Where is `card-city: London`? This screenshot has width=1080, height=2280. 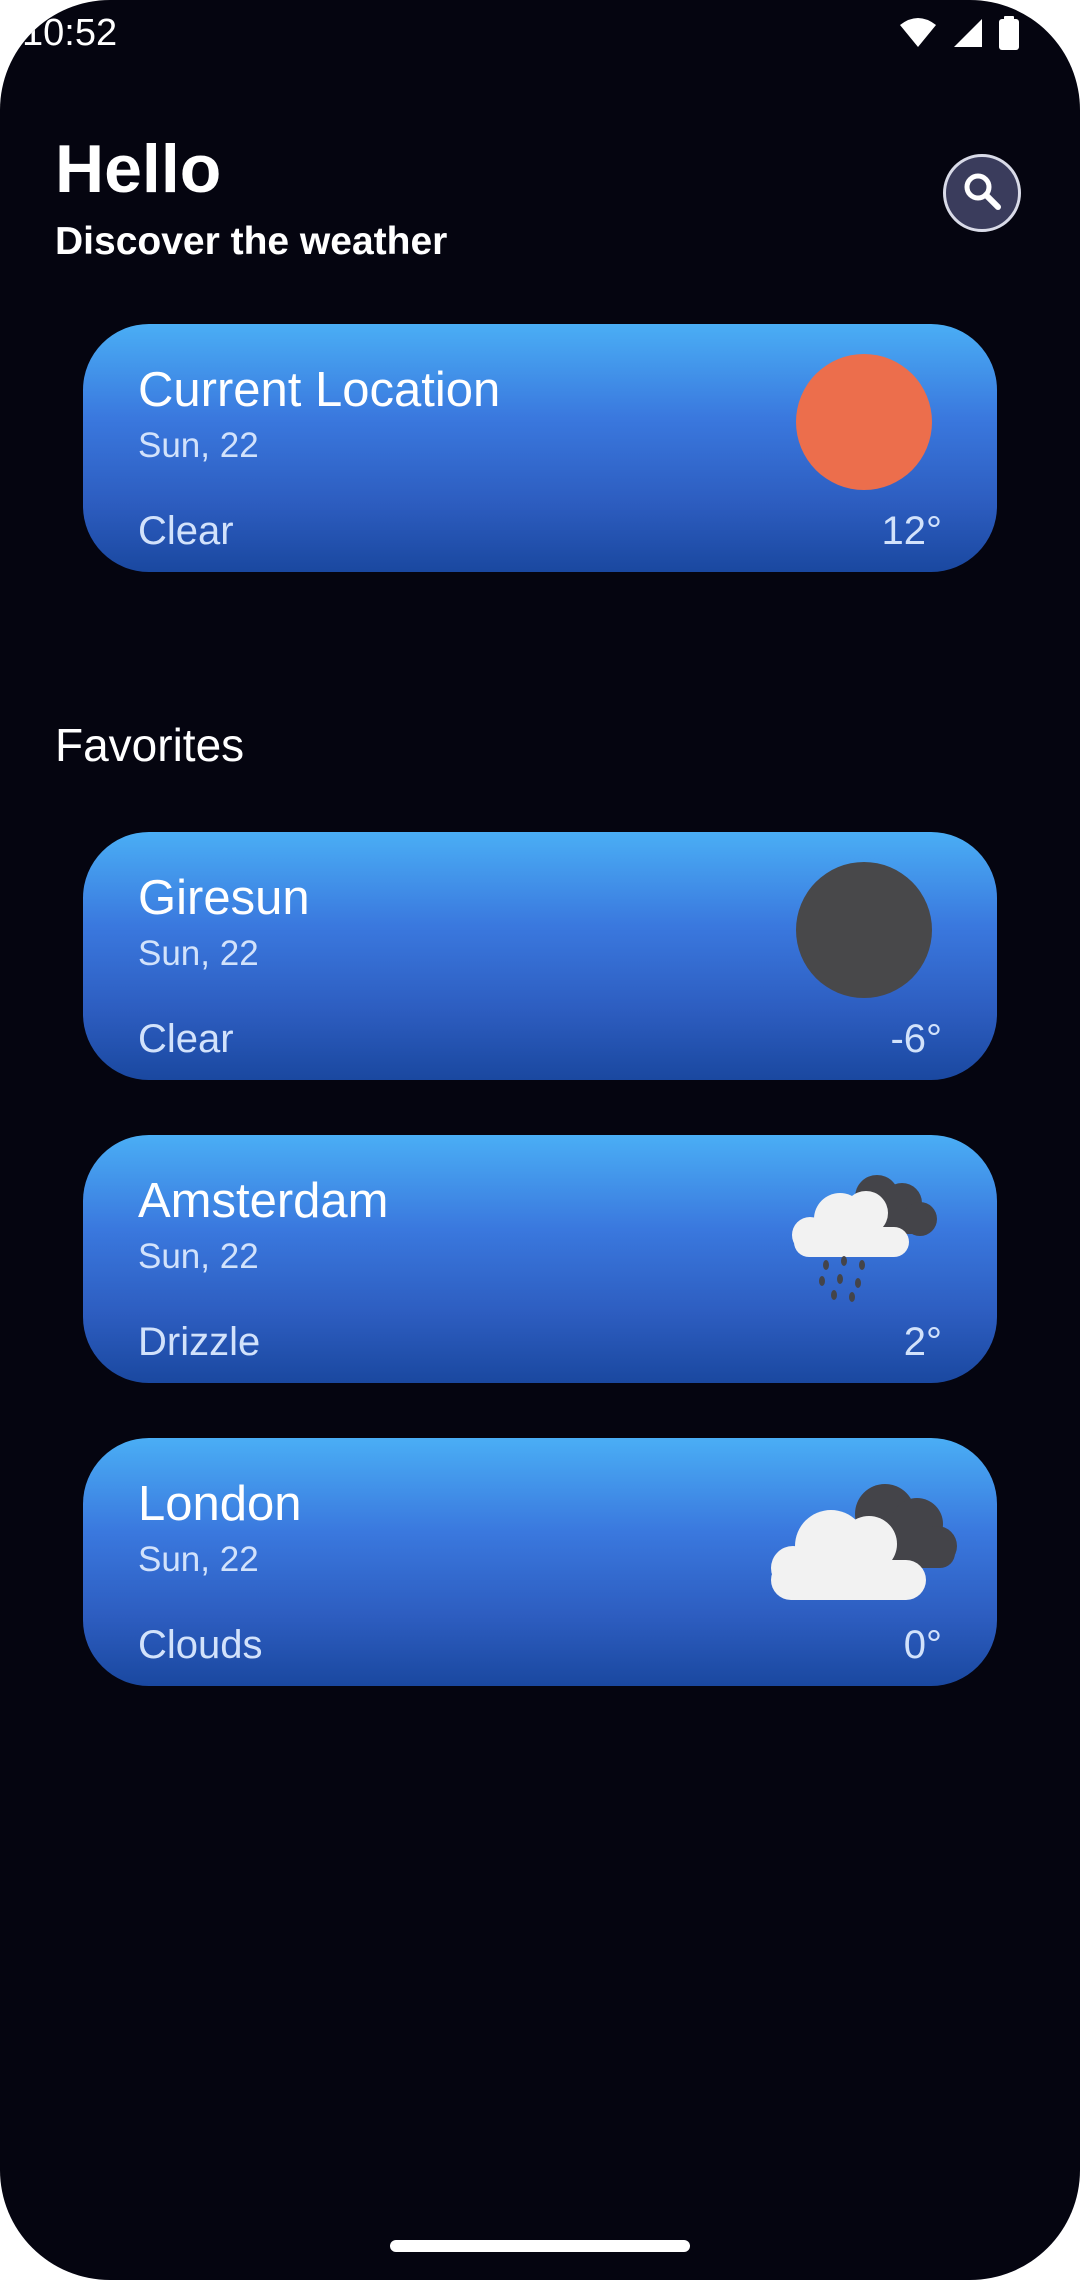
card-city: London is located at coordinates (220, 1504).